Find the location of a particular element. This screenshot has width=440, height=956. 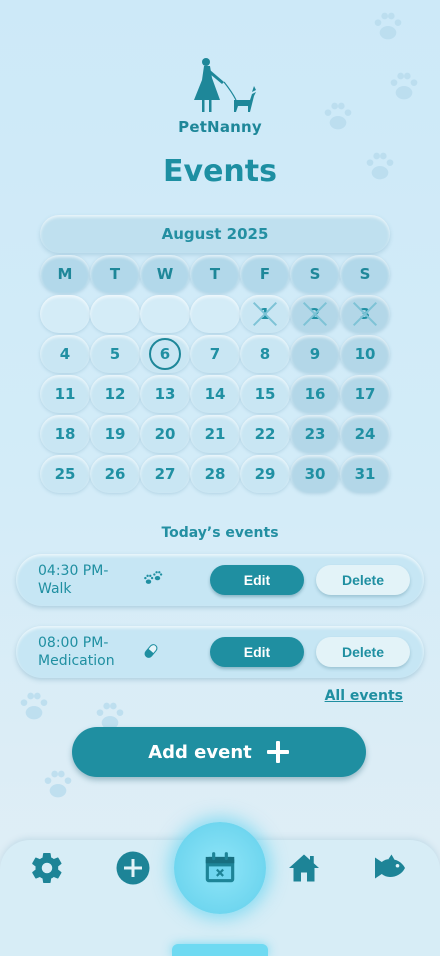

calendar-day: 27 is located at coordinates (165, 474).